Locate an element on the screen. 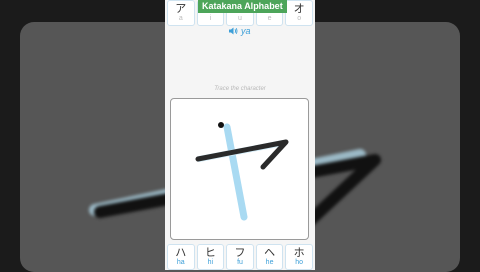 The width and height of the screenshot is (480, 272). romaji-label: he is located at coordinates (269, 262).